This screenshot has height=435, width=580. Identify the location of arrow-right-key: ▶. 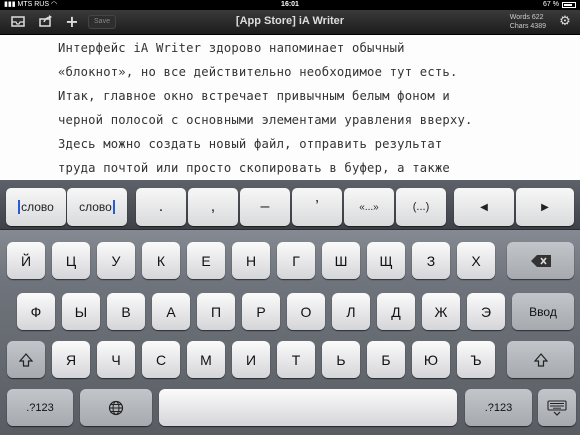
(545, 207).